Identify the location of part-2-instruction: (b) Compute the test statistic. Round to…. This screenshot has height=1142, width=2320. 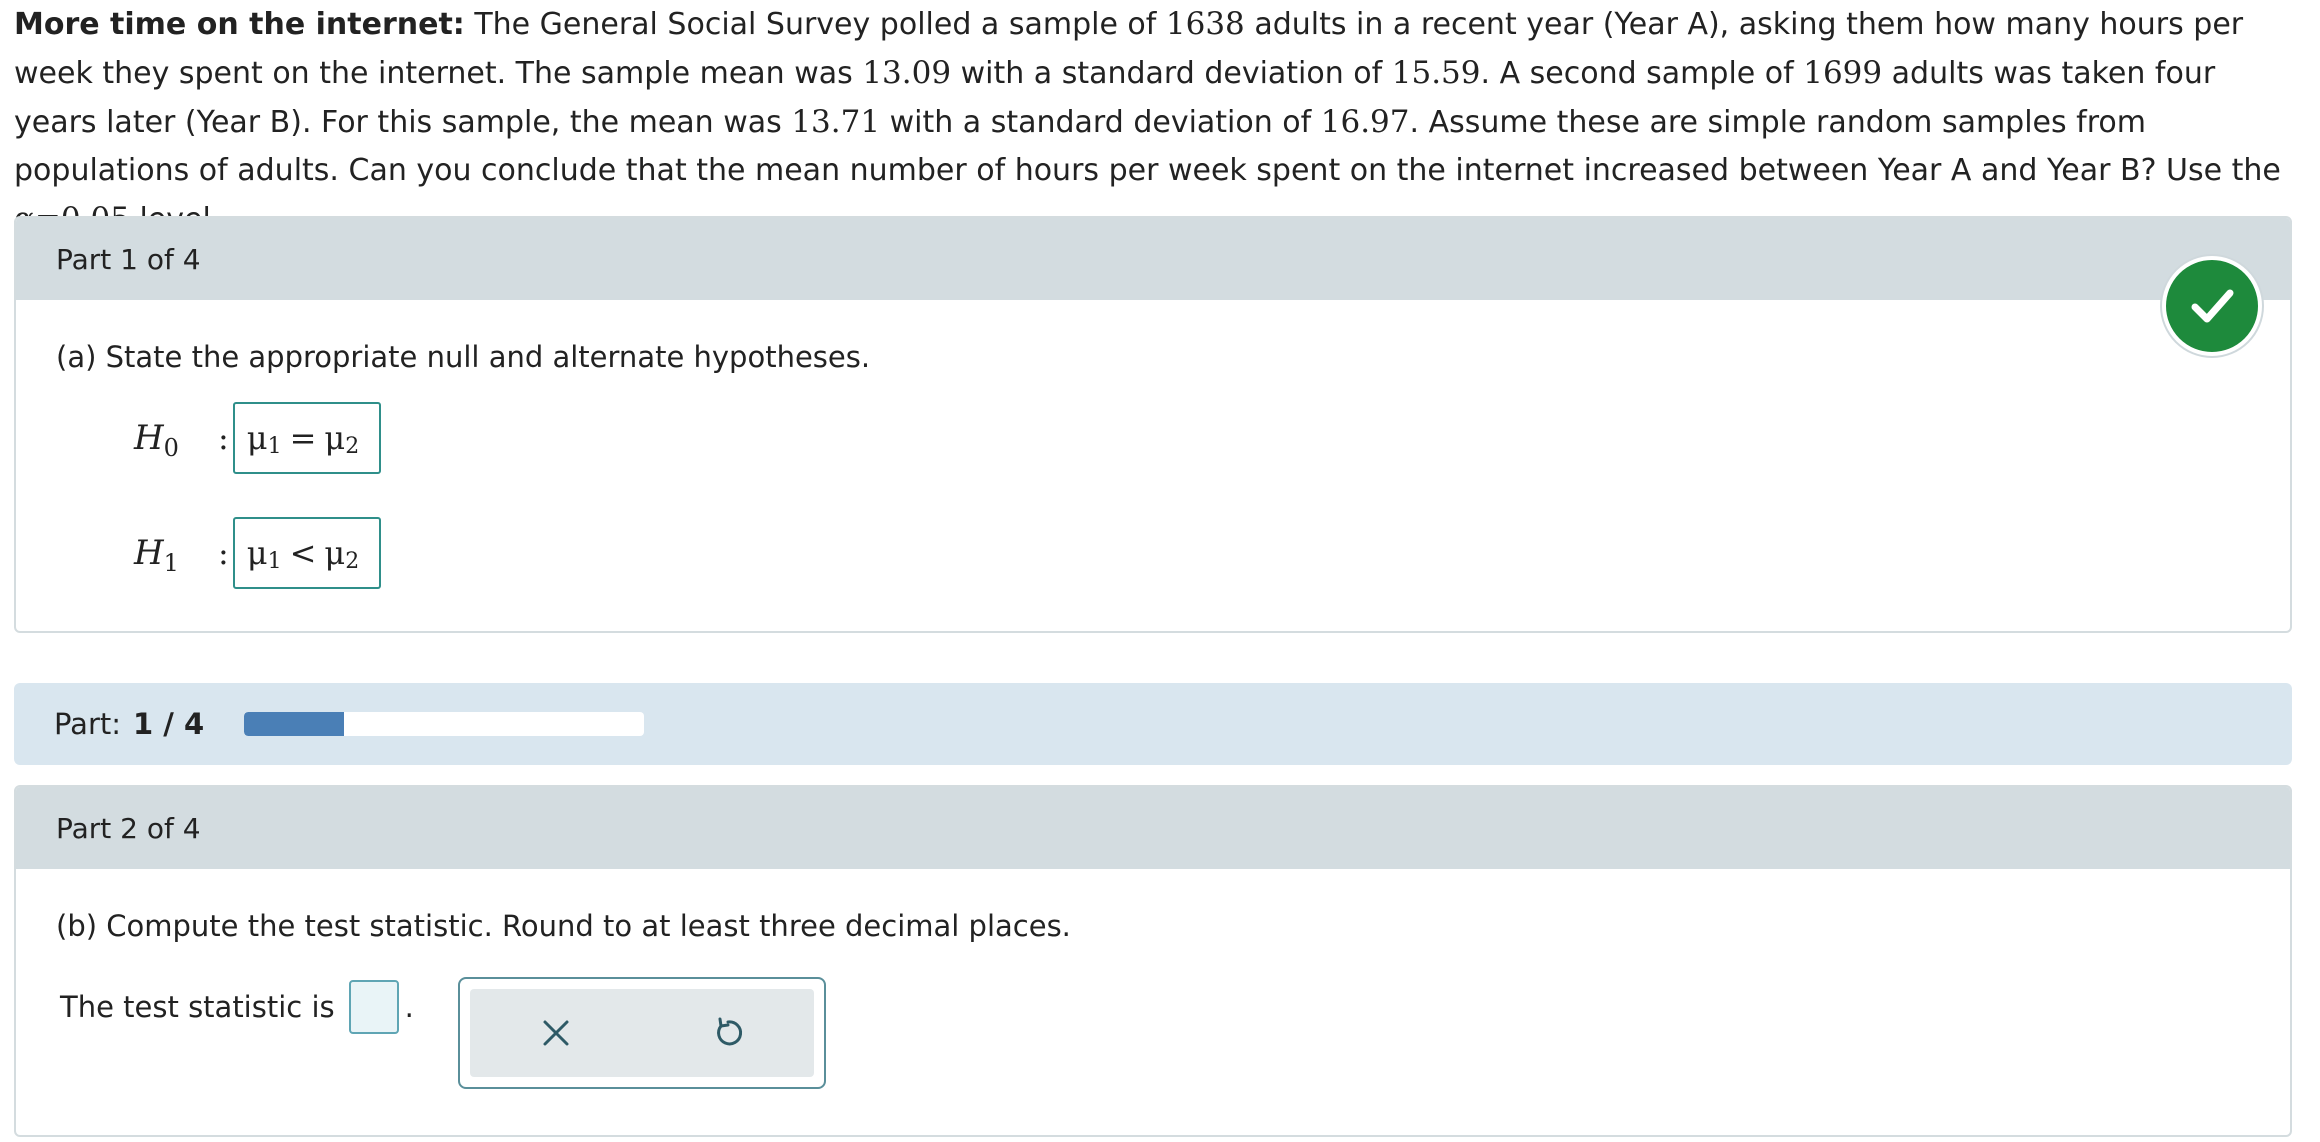
(563, 926).